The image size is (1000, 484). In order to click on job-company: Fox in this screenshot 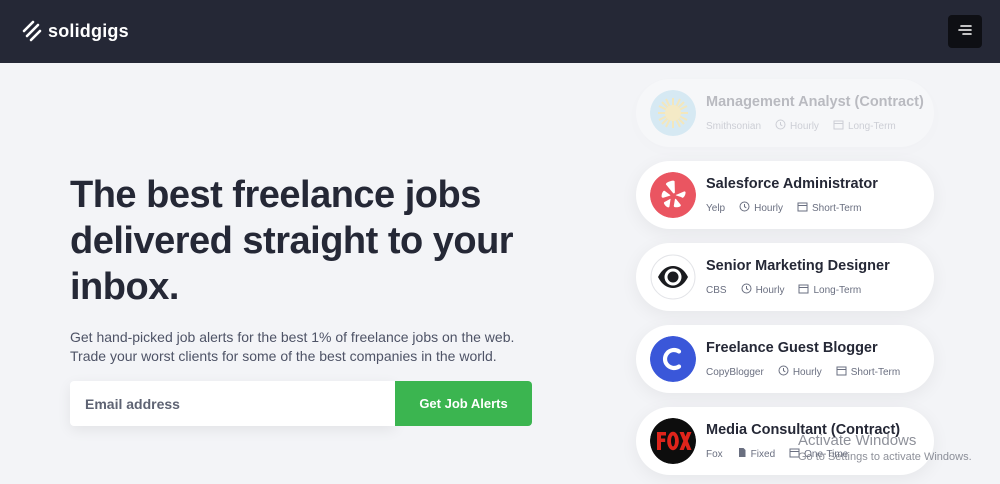, I will do `click(714, 454)`.